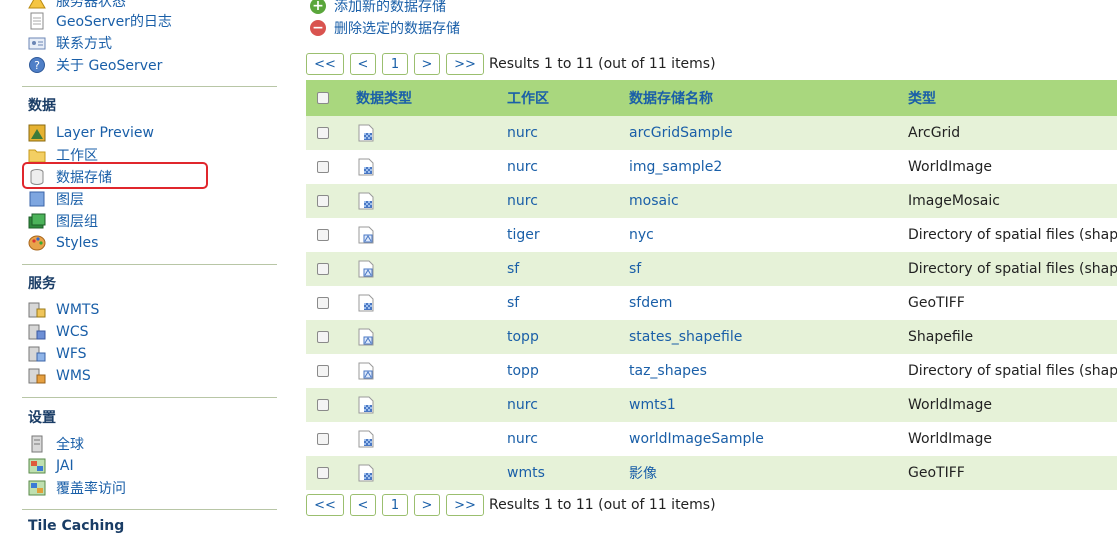  I want to click on pager-summary: Results 1 to 11 (out of 11 items), so click(602, 64).